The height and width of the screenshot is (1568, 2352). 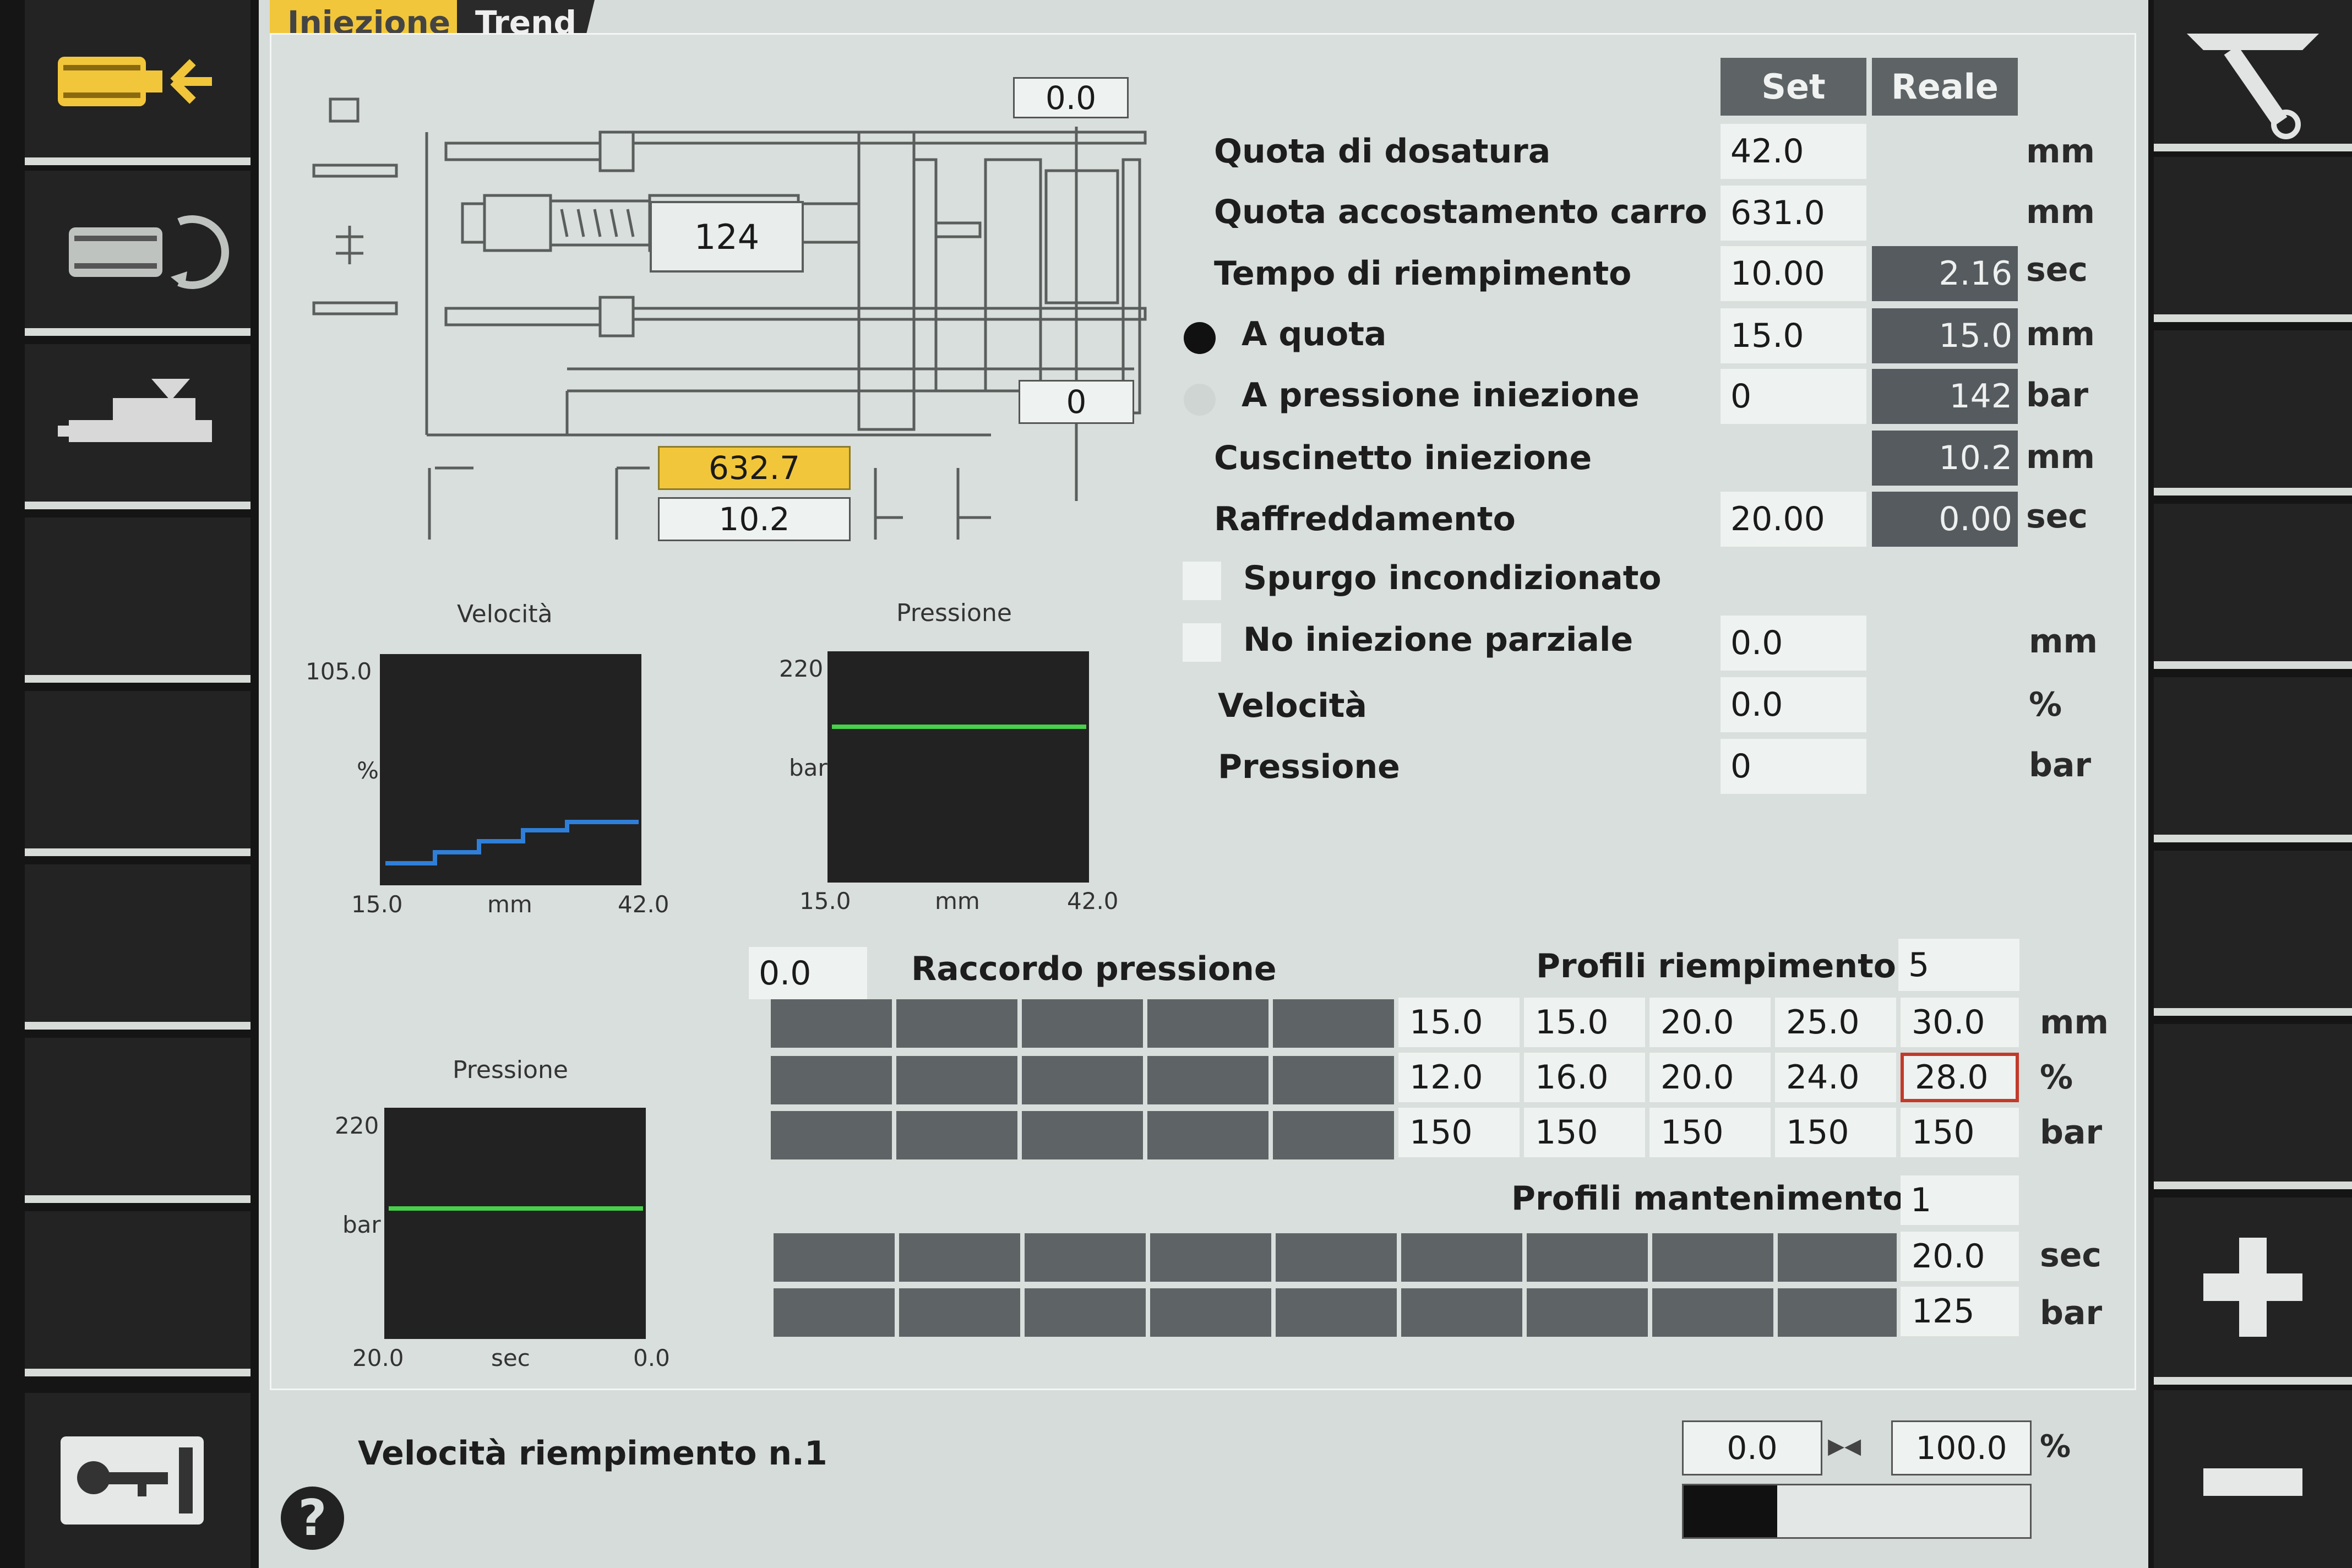 I want to click on tools-button, so click(x=2253, y=75).